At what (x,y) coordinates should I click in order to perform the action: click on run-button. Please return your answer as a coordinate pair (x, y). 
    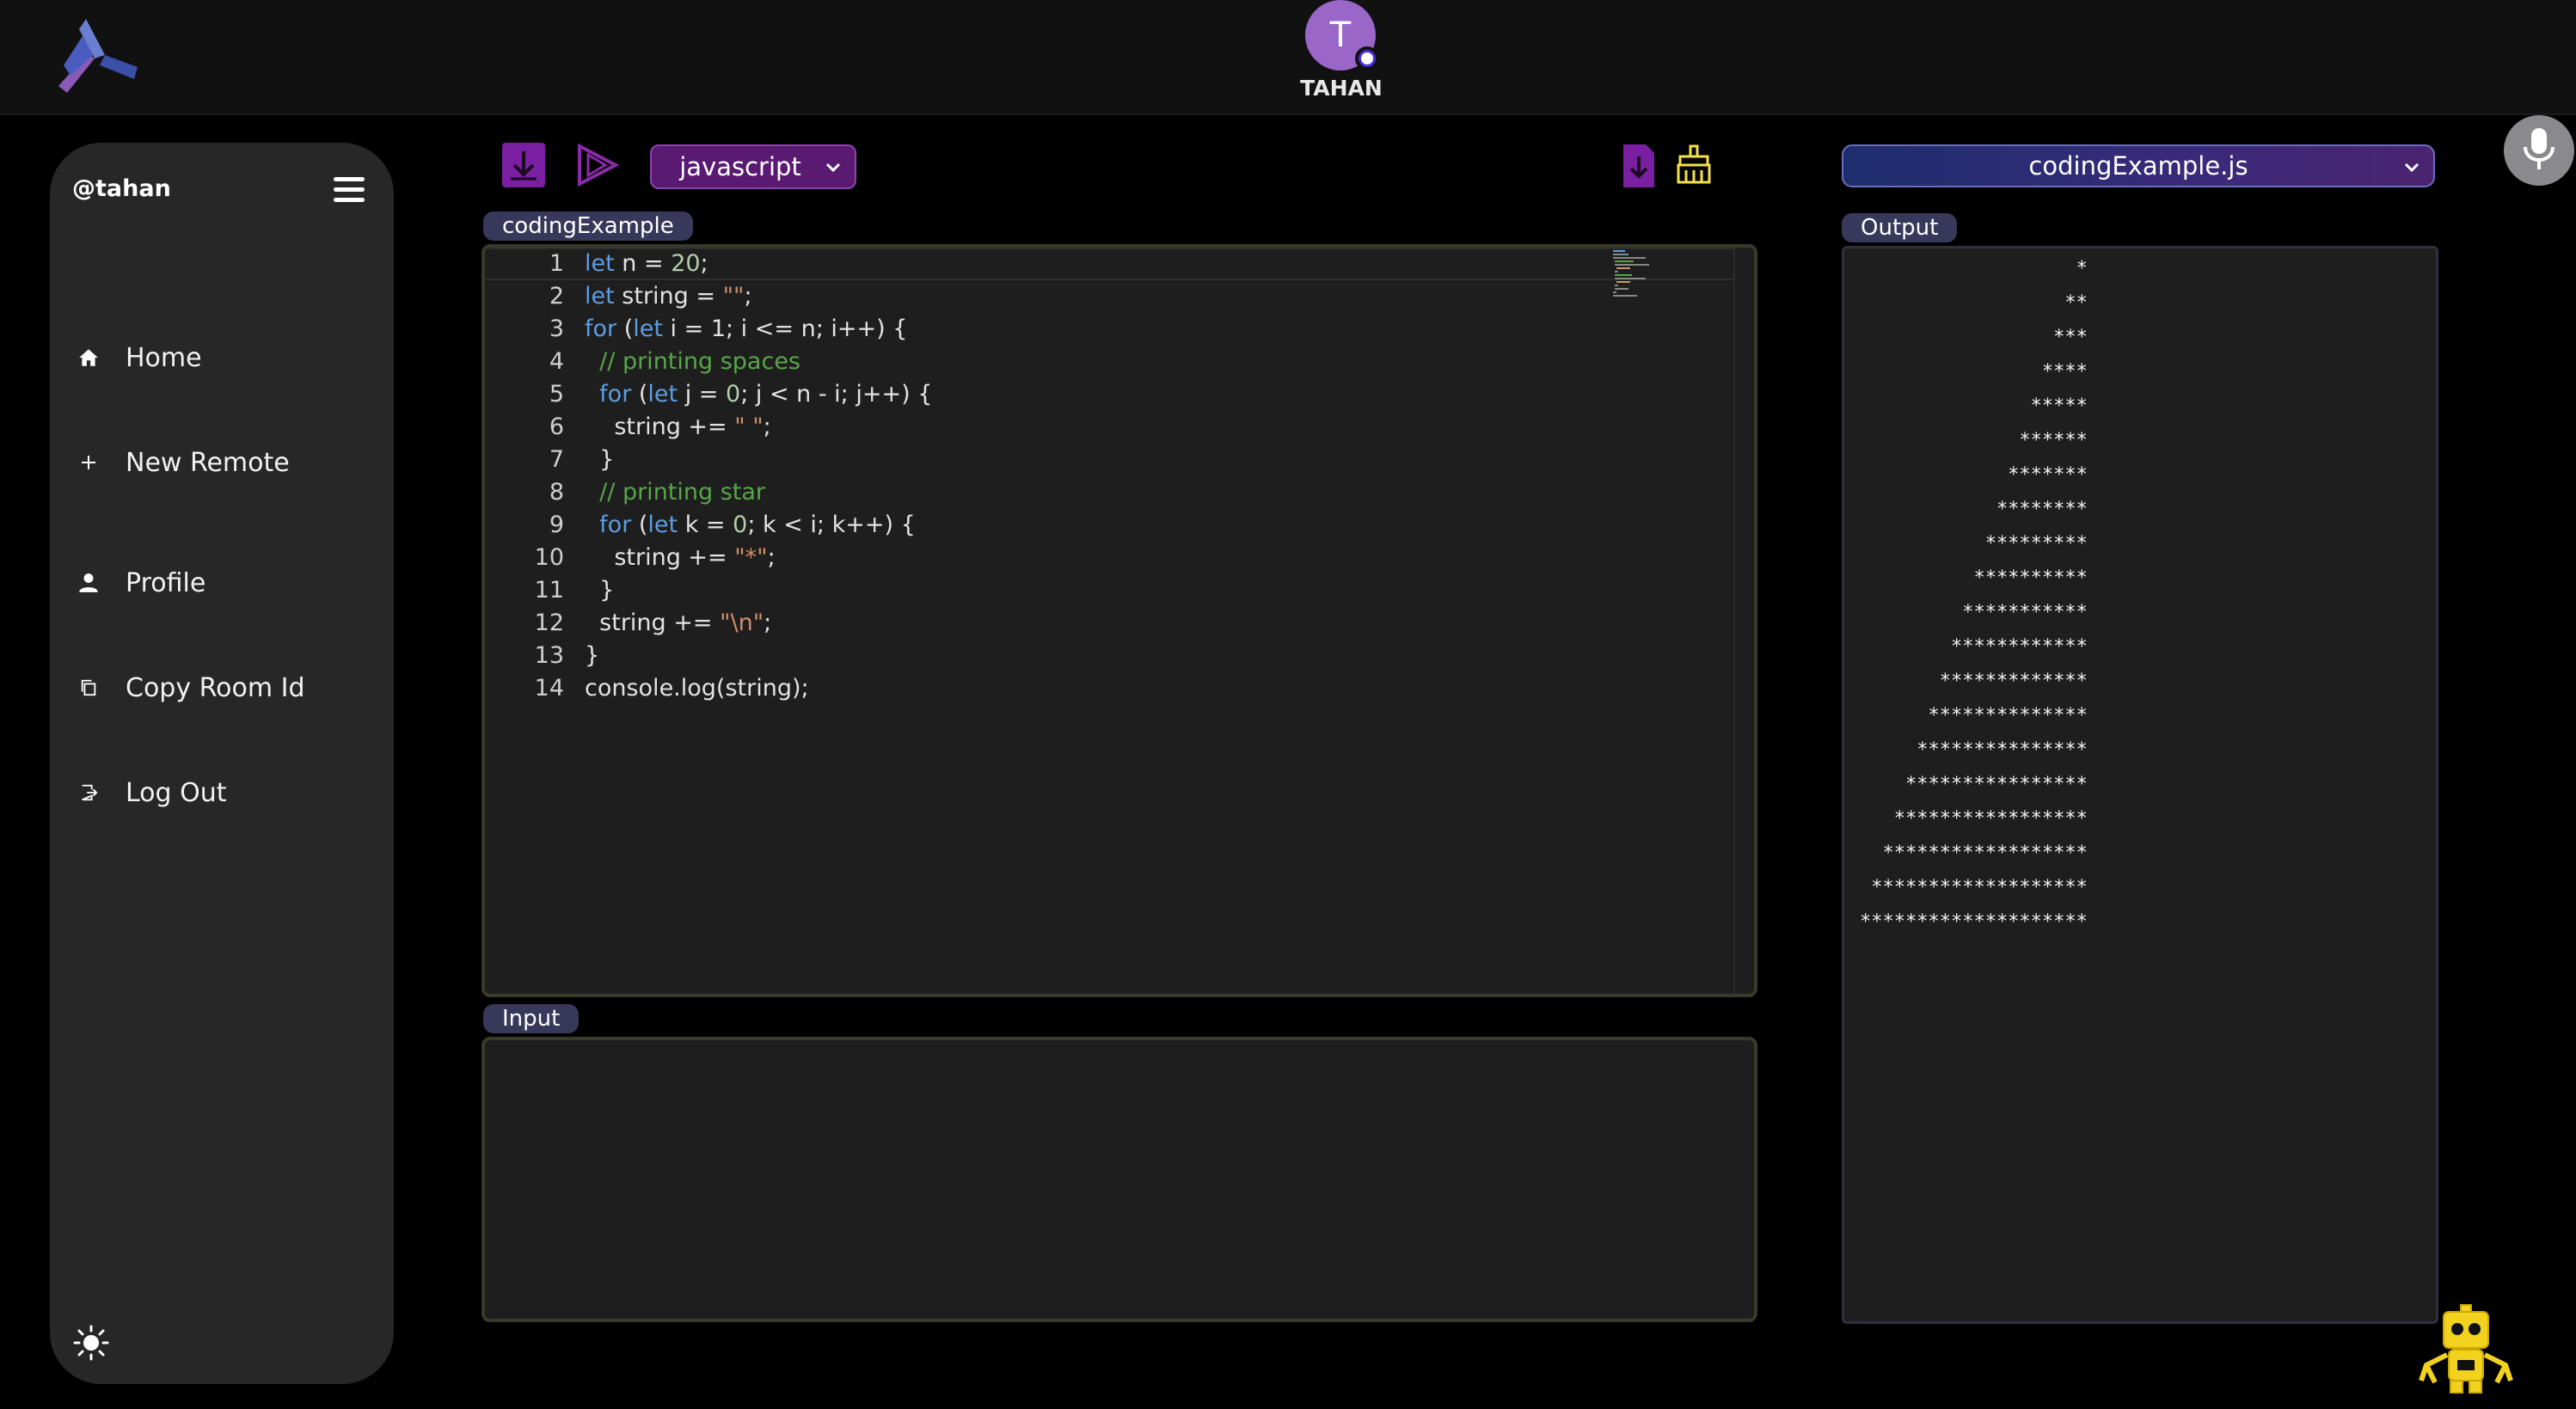
    Looking at the image, I should click on (598, 165).